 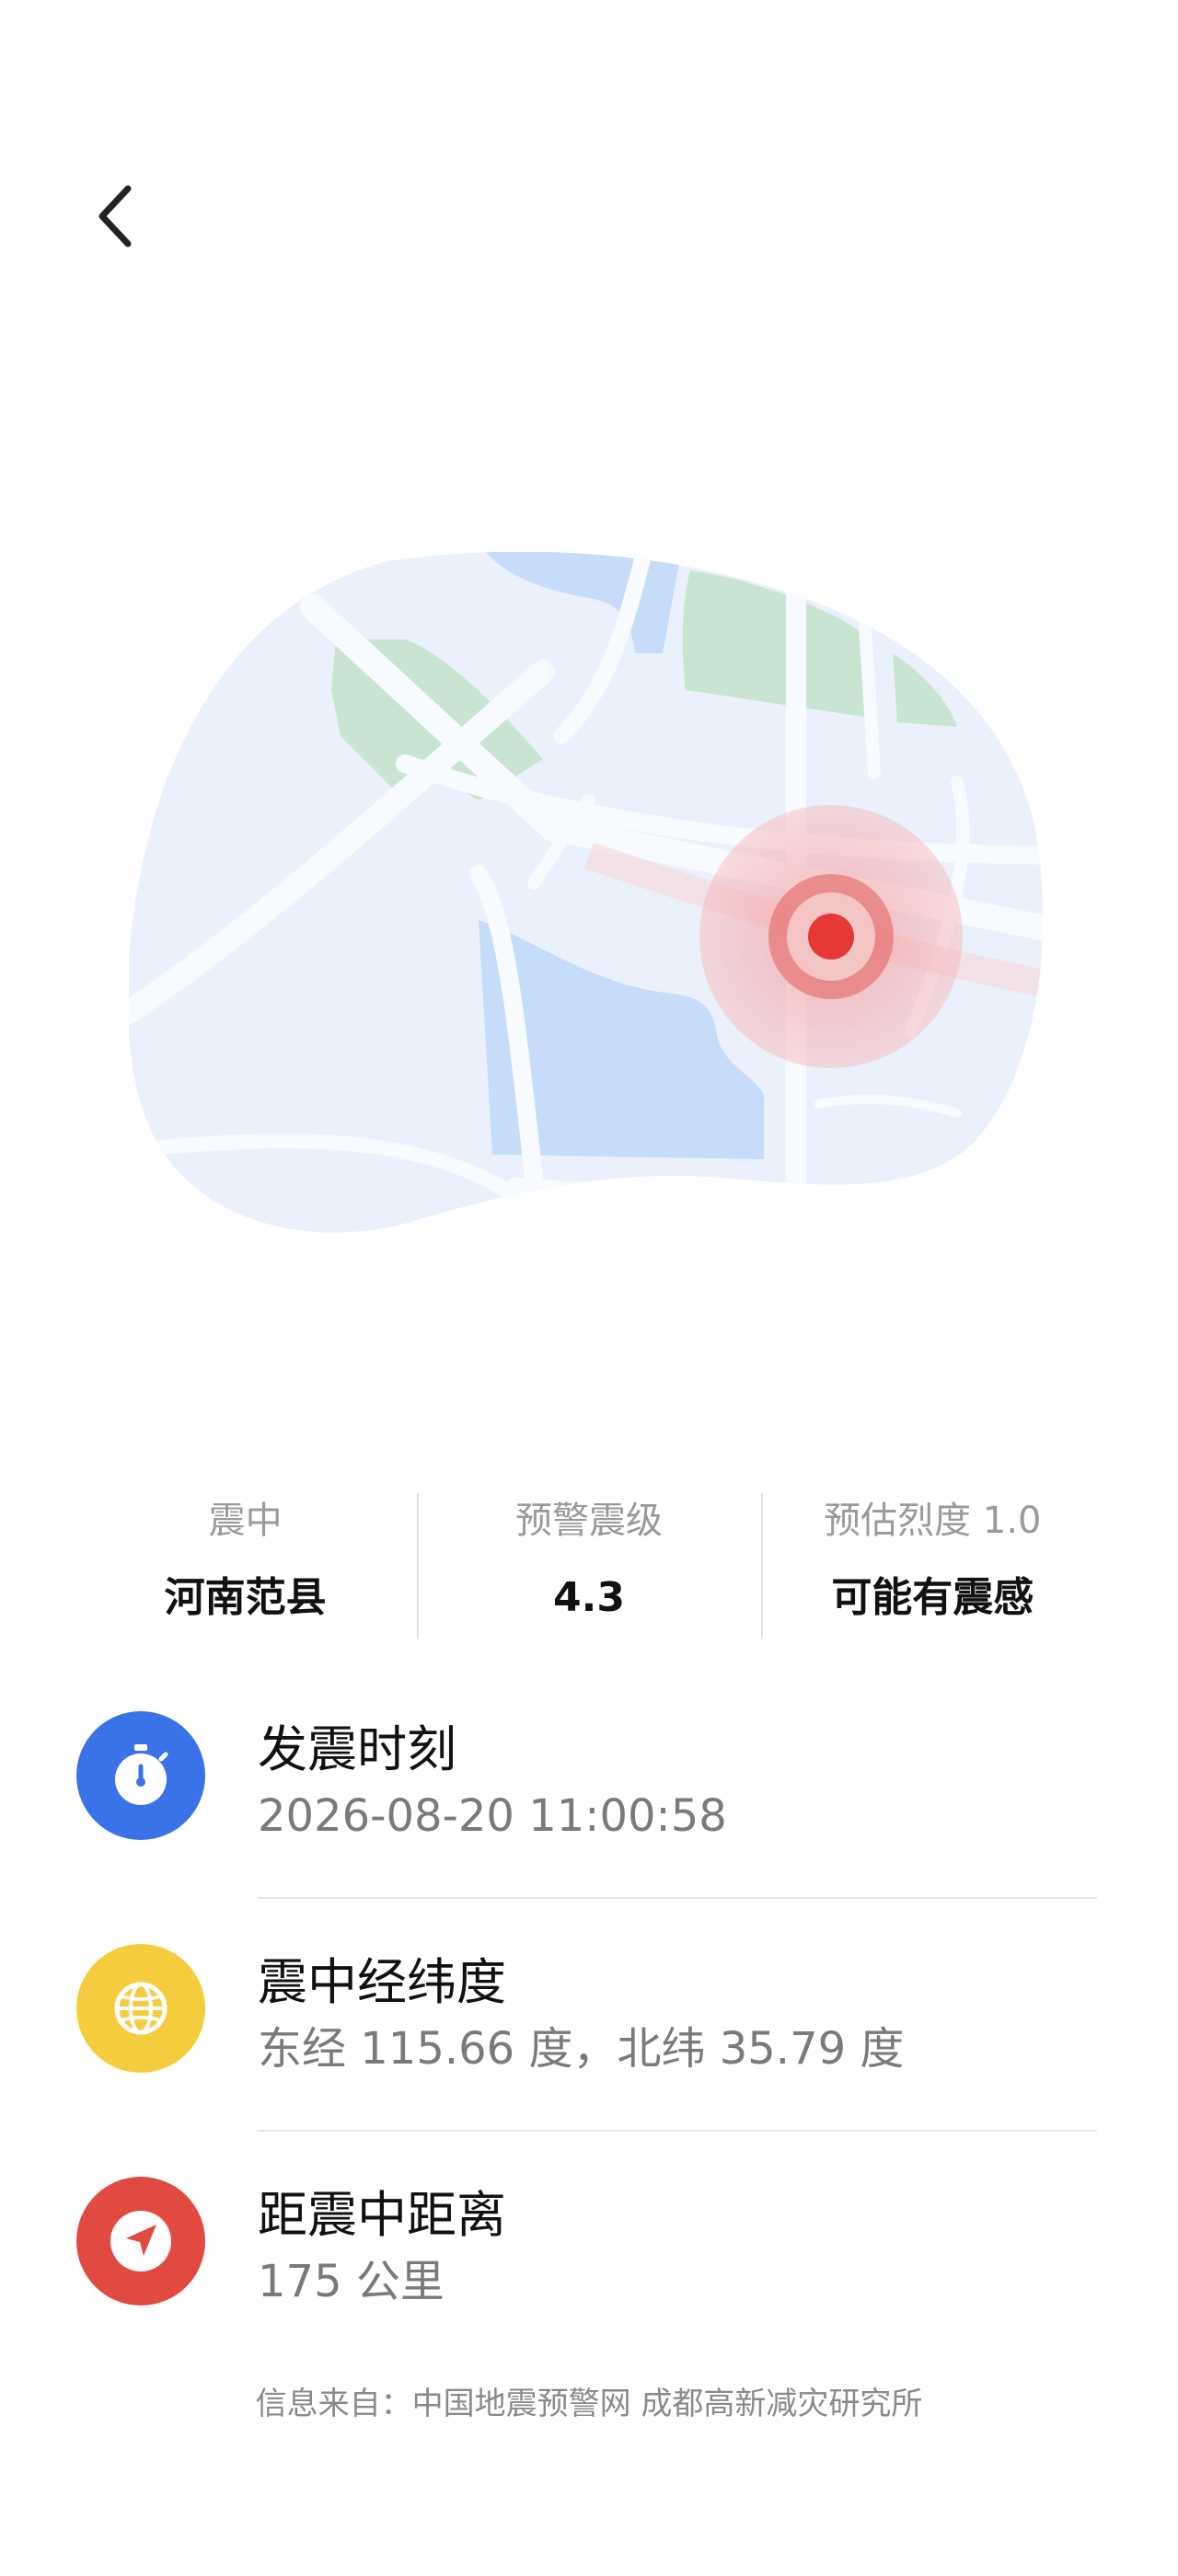 I want to click on stat-value: 4.3, so click(x=589, y=1597).